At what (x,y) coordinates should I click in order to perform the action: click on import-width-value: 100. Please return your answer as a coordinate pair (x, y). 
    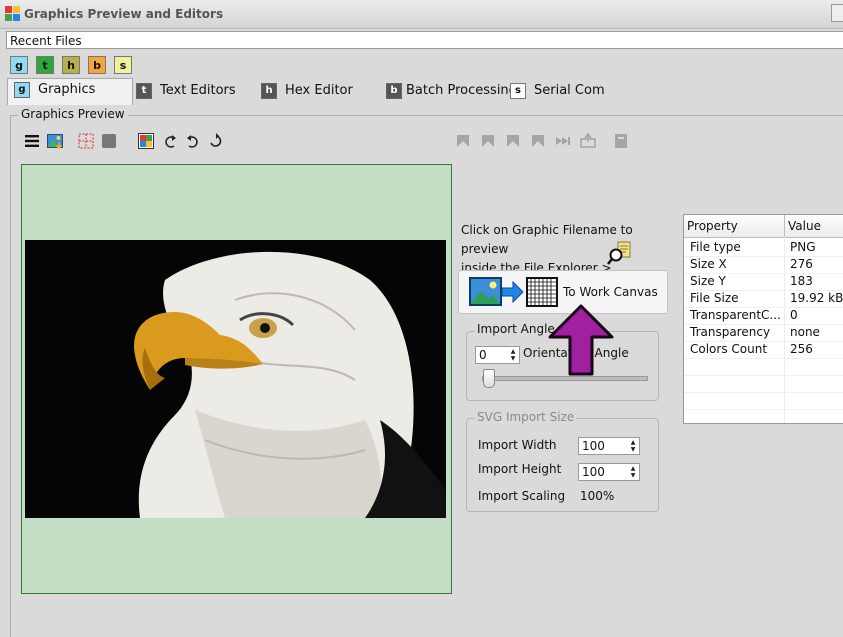
    Looking at the image, I should click on (593, 446).